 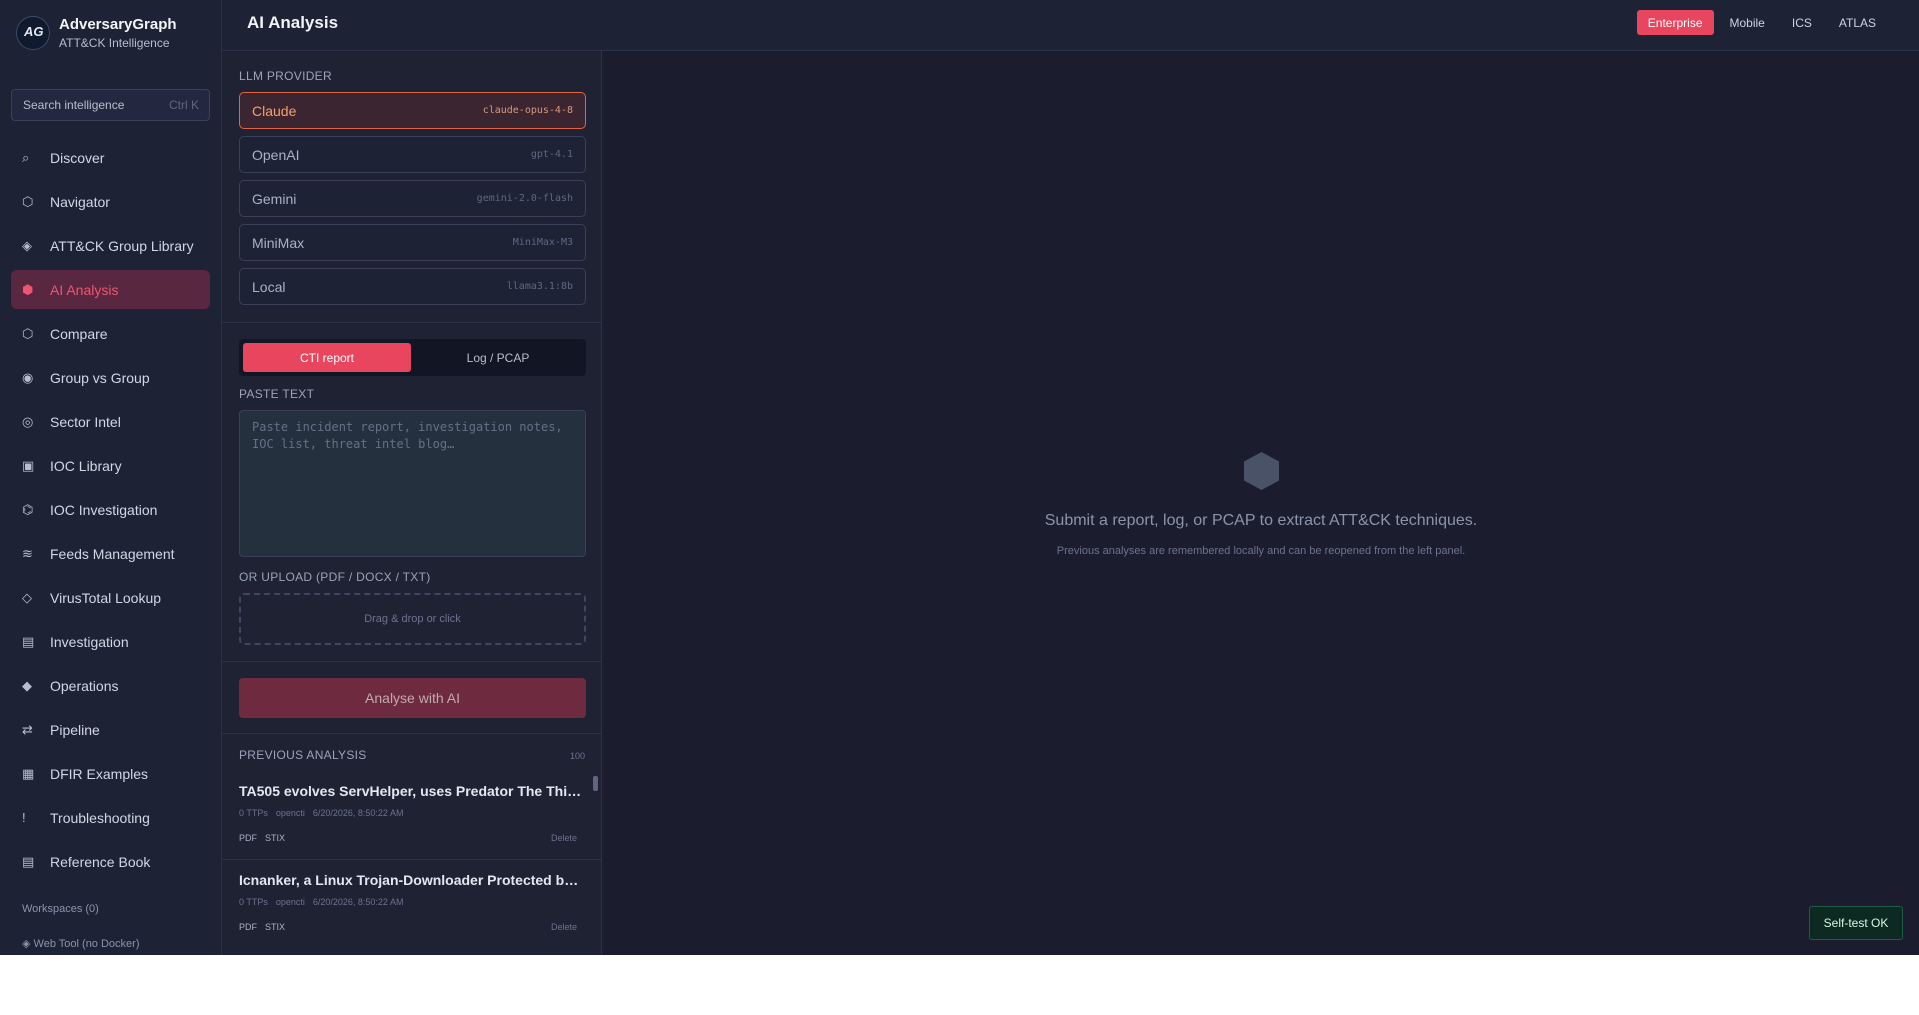 What do you see at coordinates (327, 357) in the screenshot?
I see `mode-cti-report: CTI report` at bounding box center [327, 357].